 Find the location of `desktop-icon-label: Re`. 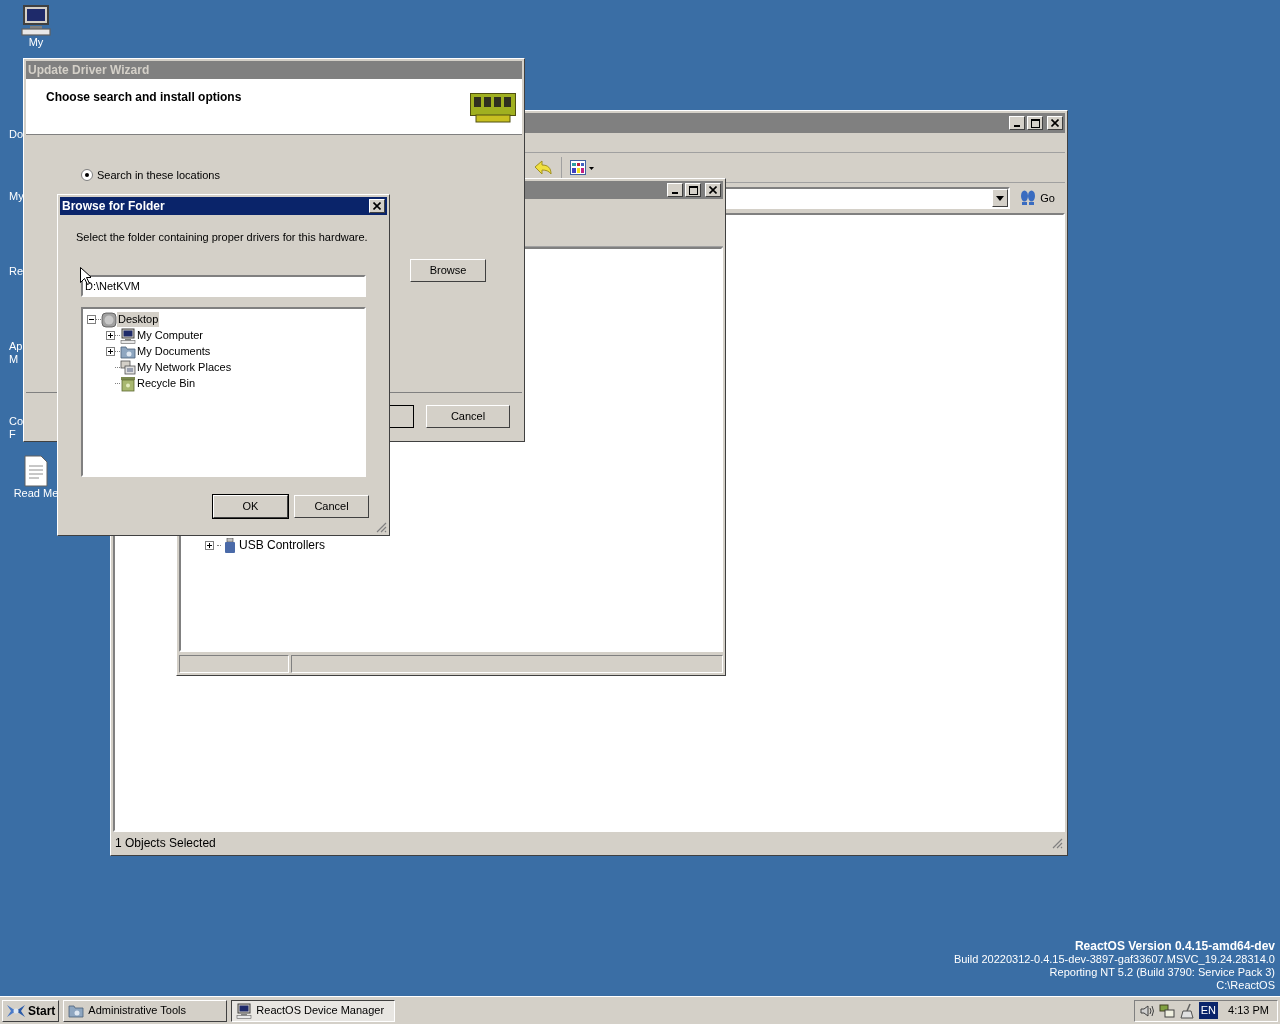

desktop-icon-label: Re is located at coordinates (16, 271).